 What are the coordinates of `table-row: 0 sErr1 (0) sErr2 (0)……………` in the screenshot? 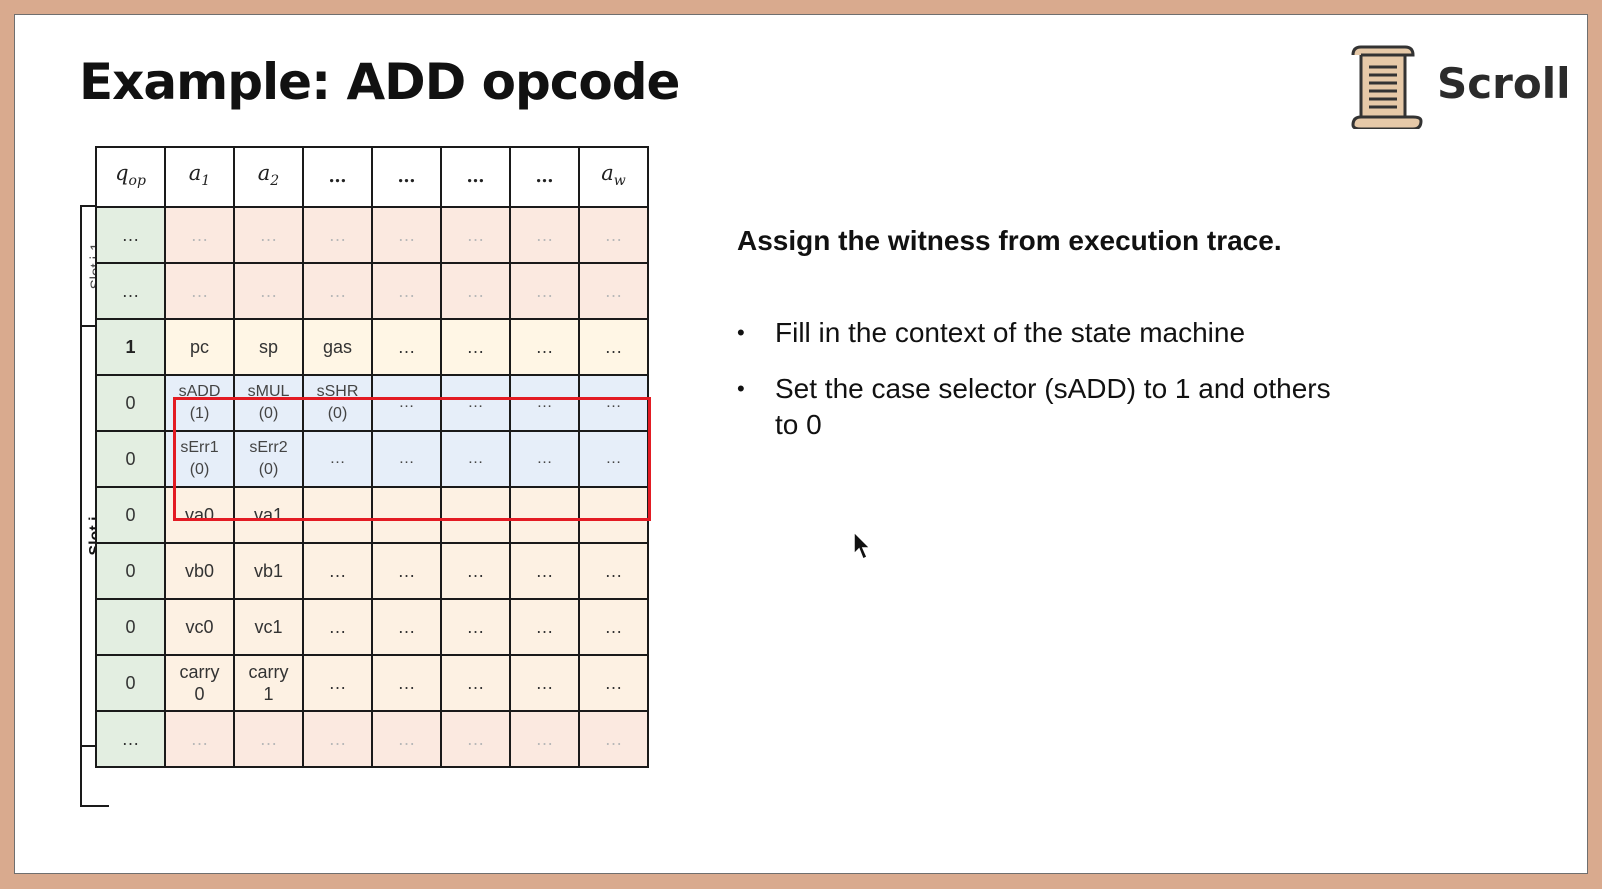 It's located at (372, 459).